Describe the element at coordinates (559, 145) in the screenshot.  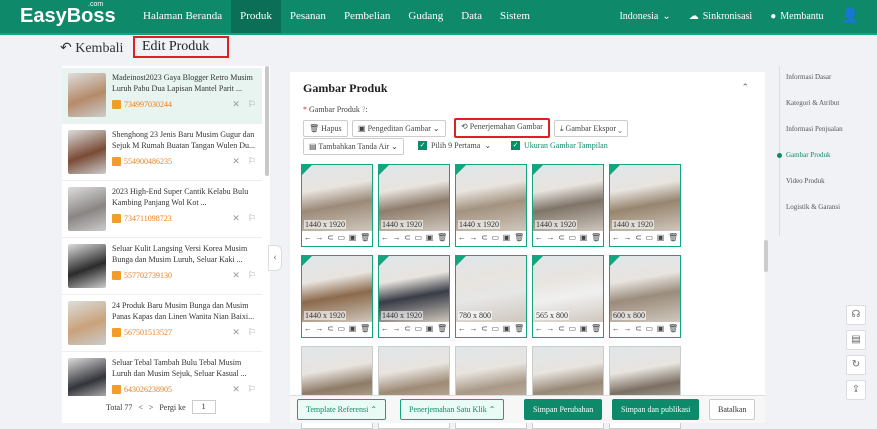
I see `show-size-checkbox: ✓ Ukuran Gambar Tampilan` at that location.